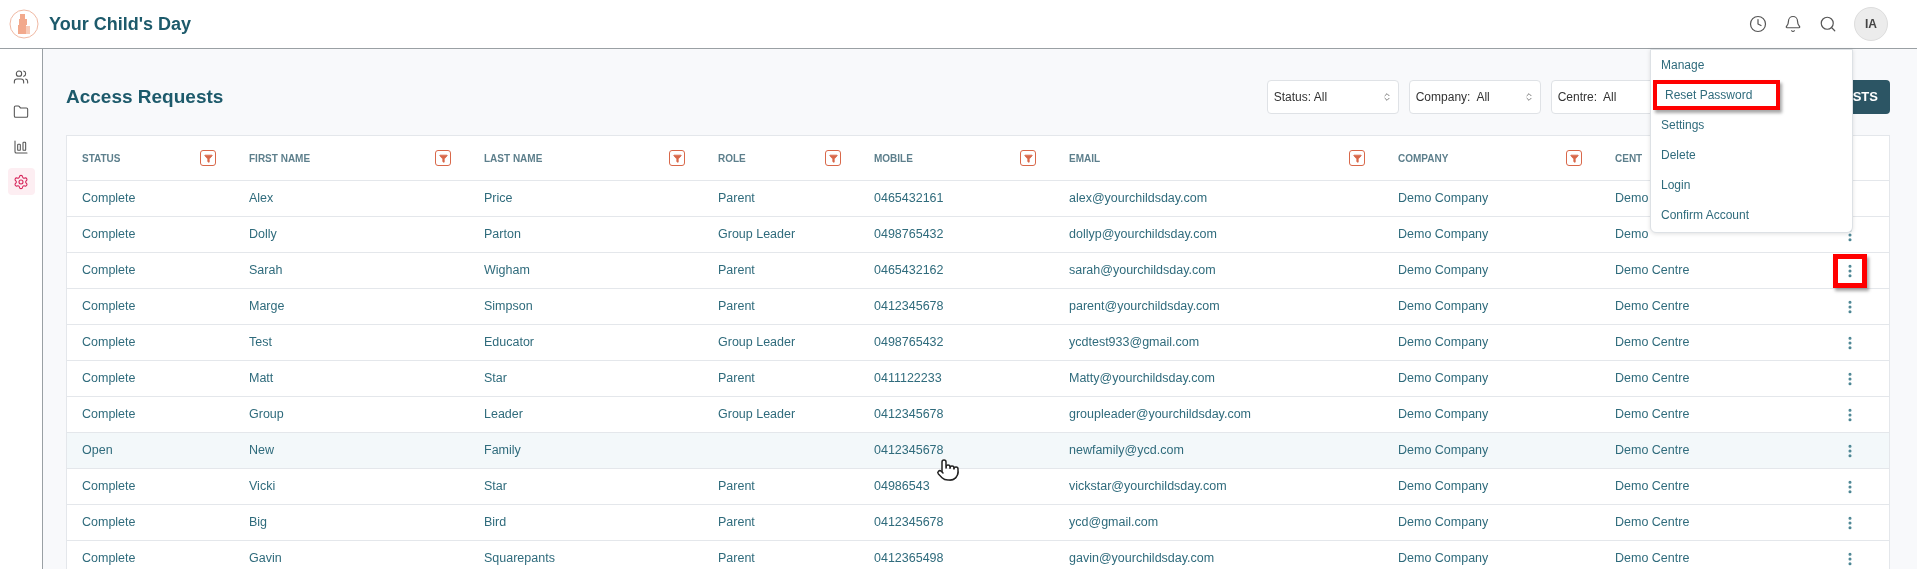  Describe the element at coordinates (1751, 215) in the screenshot. I see `menu-item: Confirm Account` at that location.